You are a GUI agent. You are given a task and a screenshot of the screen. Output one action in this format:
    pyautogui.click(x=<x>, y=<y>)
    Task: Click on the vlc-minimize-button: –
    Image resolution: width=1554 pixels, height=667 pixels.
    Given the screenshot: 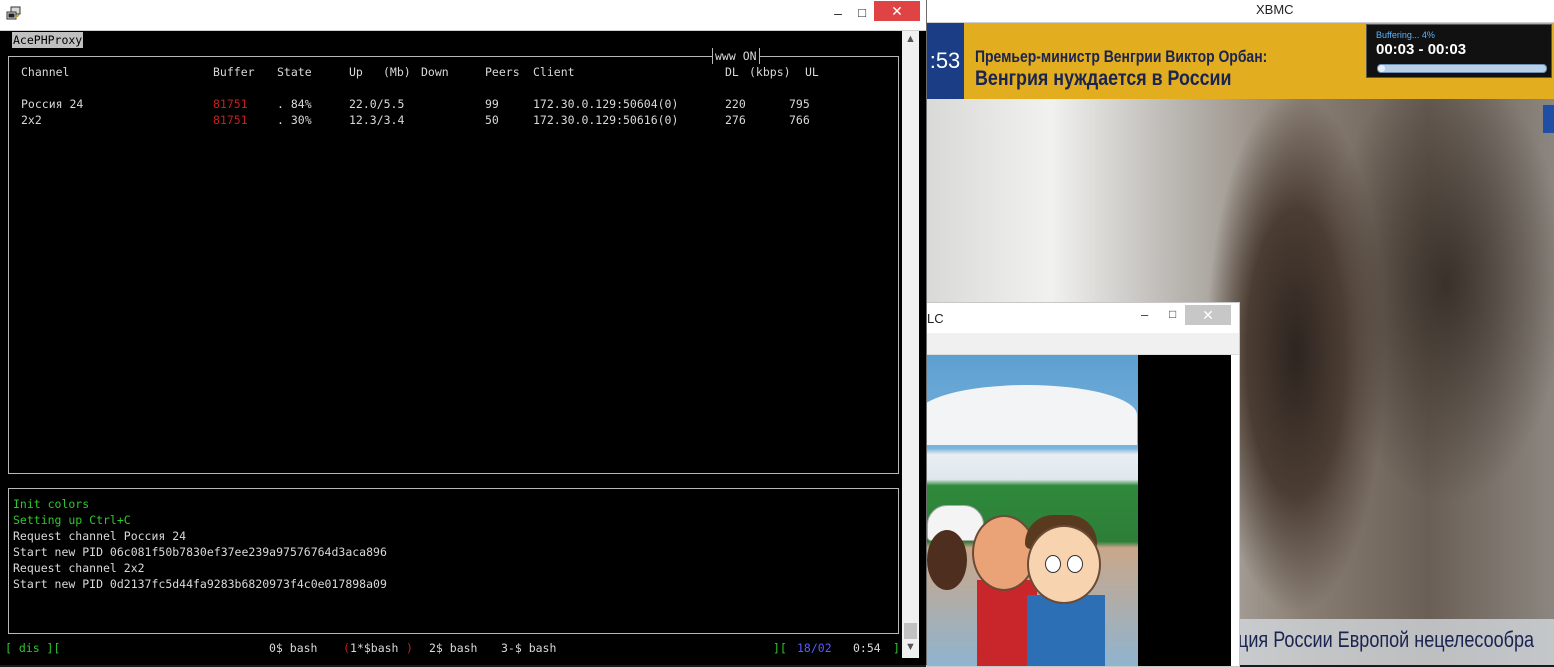 What is the action you would take?
    pyautogui.click(x=1144, y=314)
    